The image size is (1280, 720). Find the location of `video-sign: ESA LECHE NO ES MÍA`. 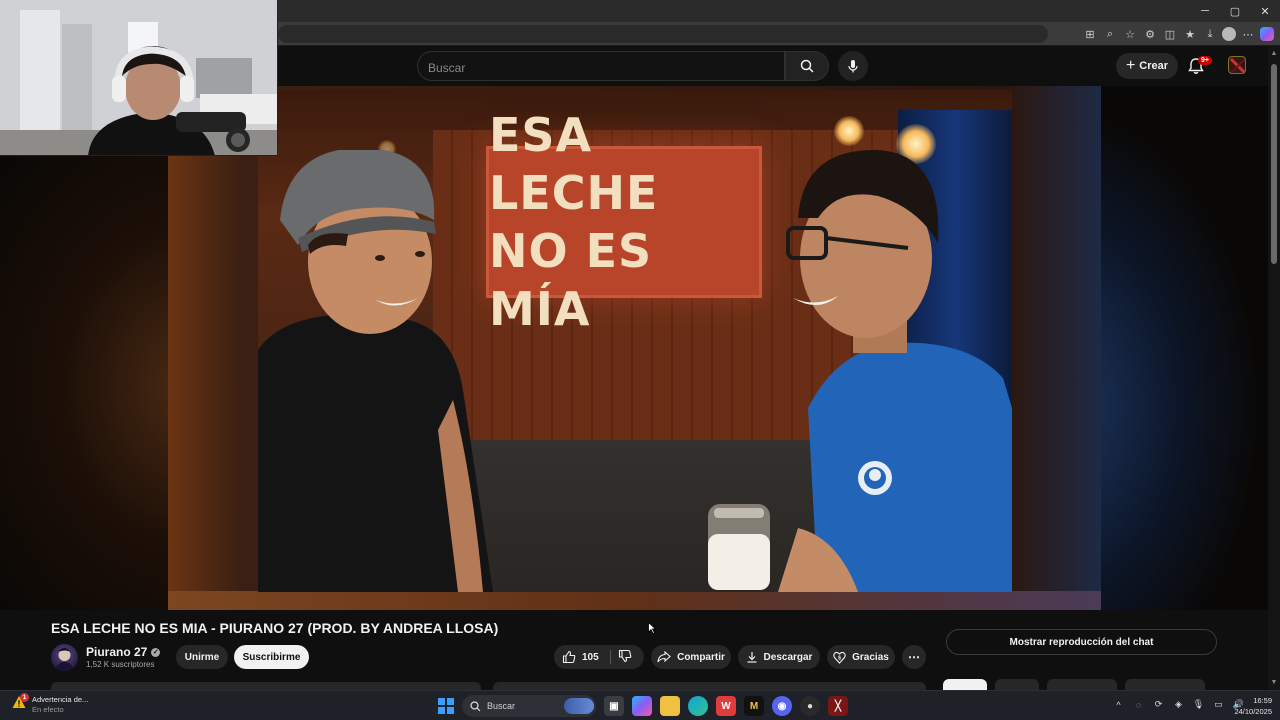

video-sign: ESA LECHE NO ES MÍA is located at coordinates (624, 222).